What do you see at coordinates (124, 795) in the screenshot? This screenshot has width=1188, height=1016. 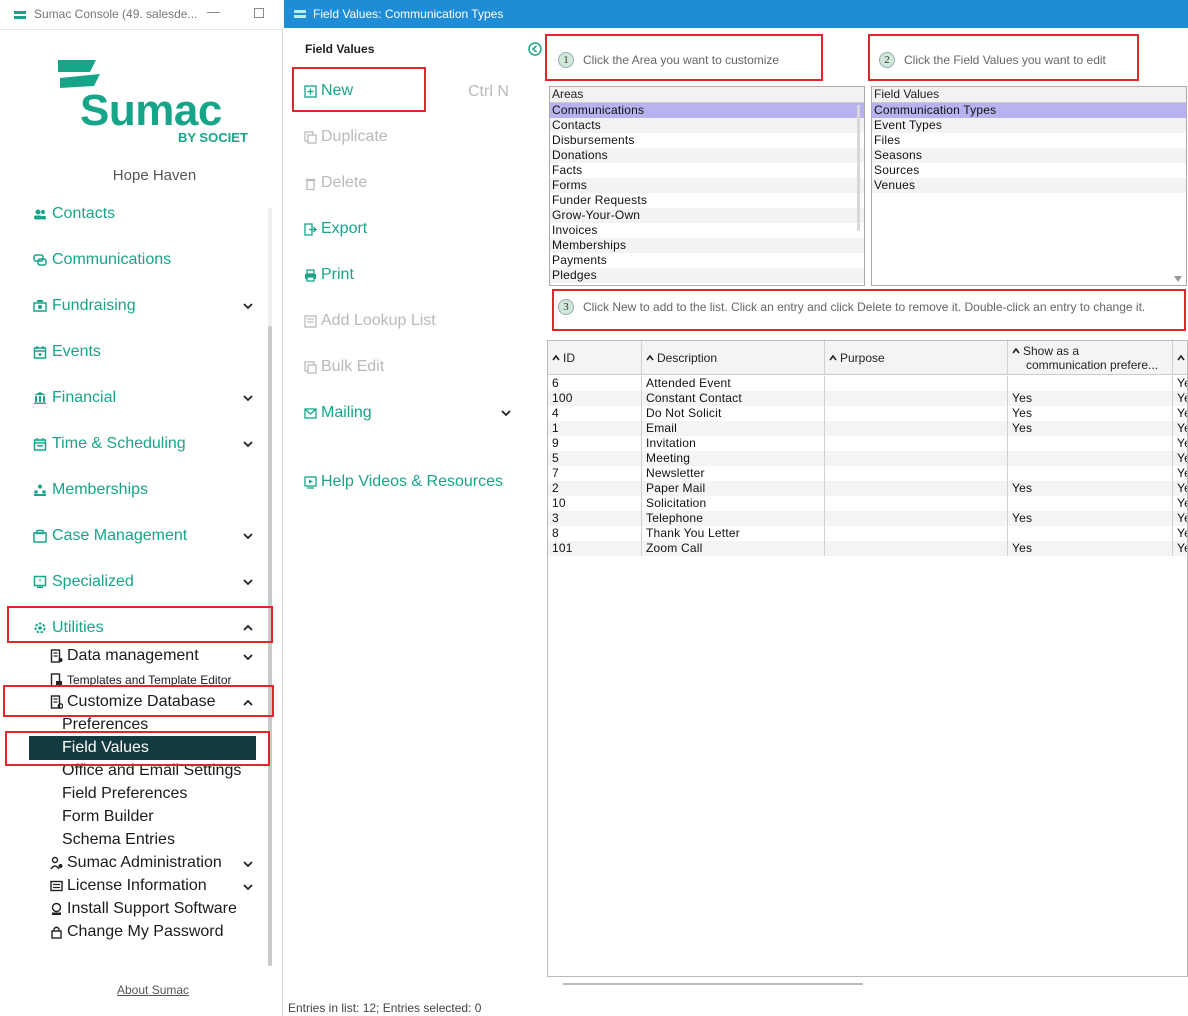 I see `nav-field-preferences: Field Preferences` at bounding box center [124, 795].